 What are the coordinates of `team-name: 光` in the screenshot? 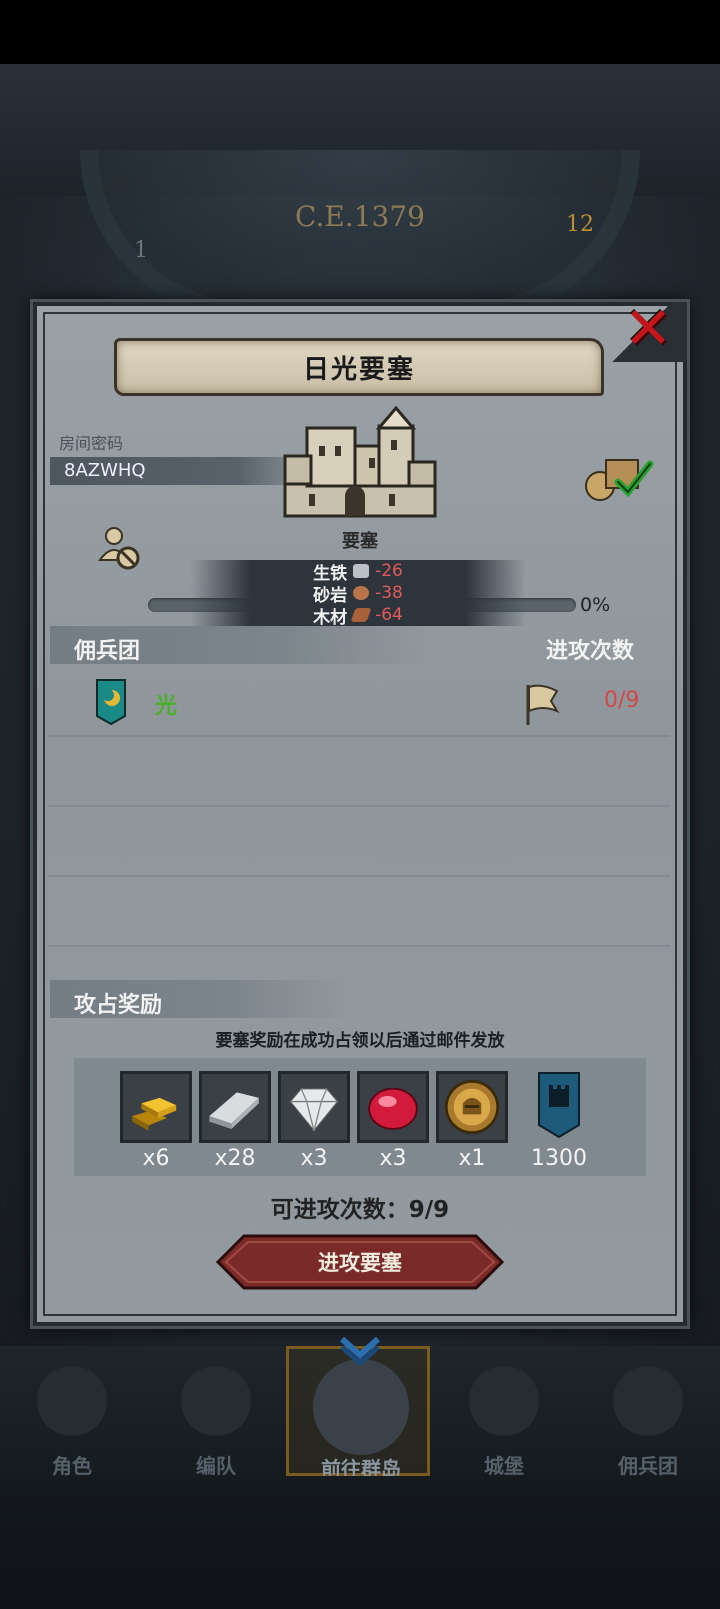 It's located at (166, 706).